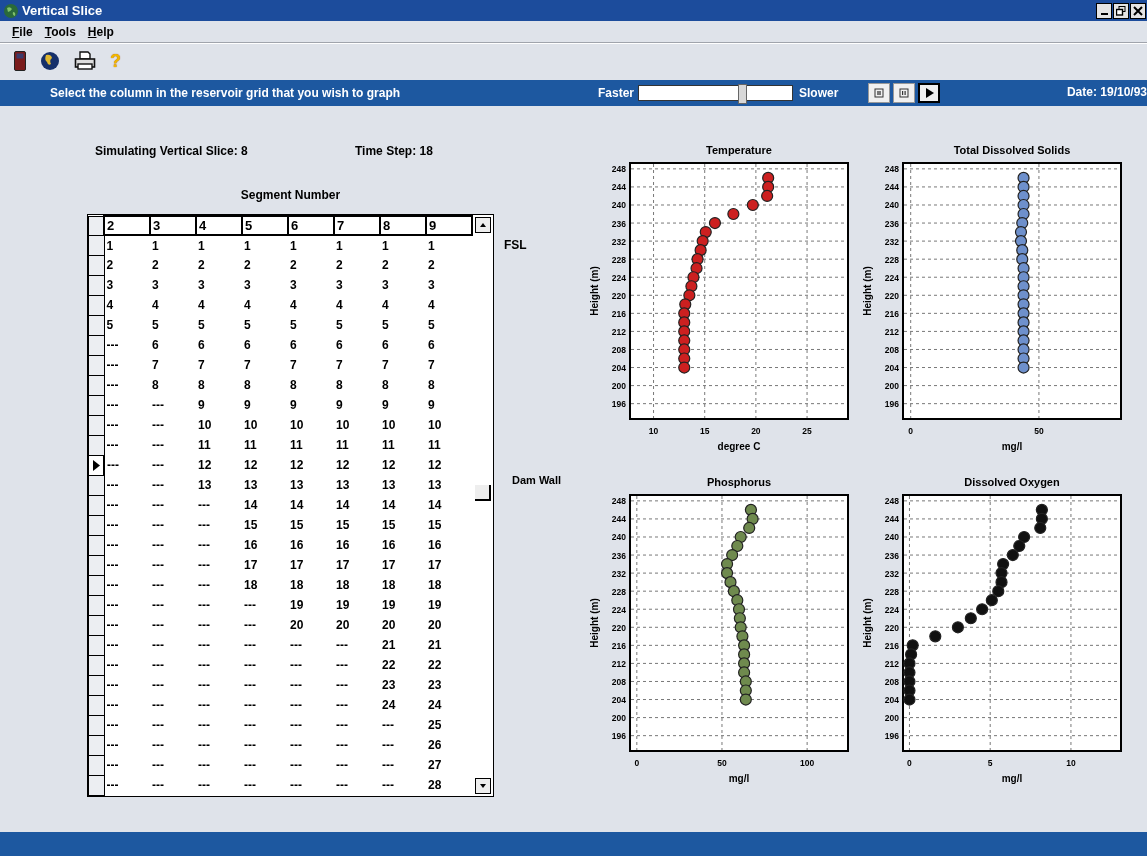  I want to click on axis-title: Height (m), so click(594, 291).